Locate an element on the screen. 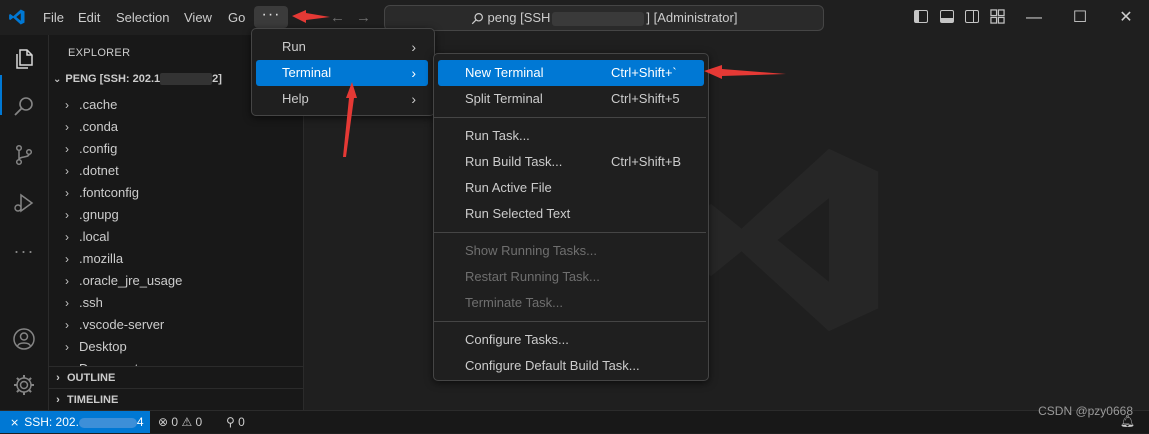  annotation-arrow-new-terminal is located at coordinates (745, 72).